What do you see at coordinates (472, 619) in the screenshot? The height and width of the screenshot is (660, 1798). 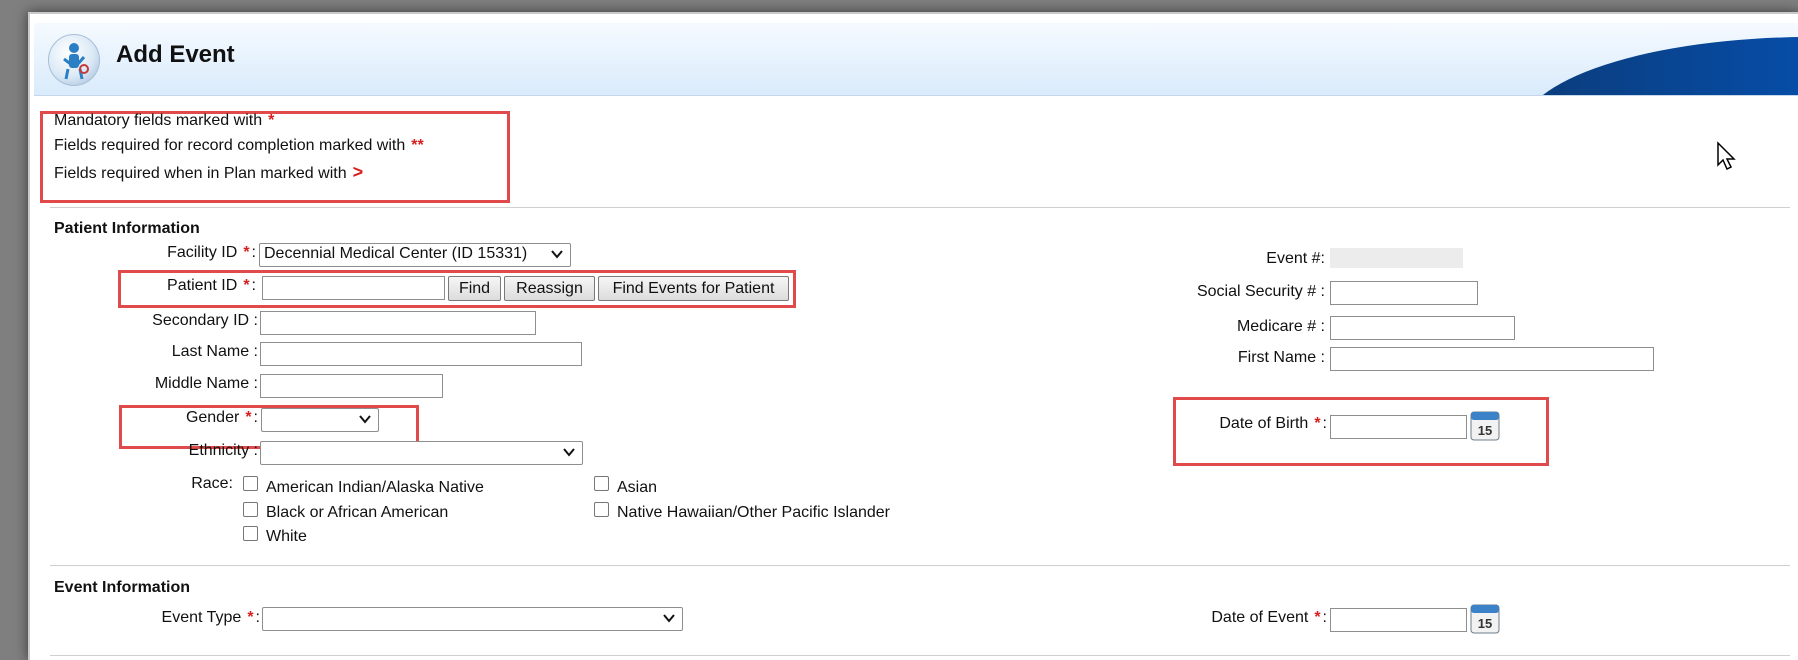 I see `event-type-select` at bounding box center [472, 619].